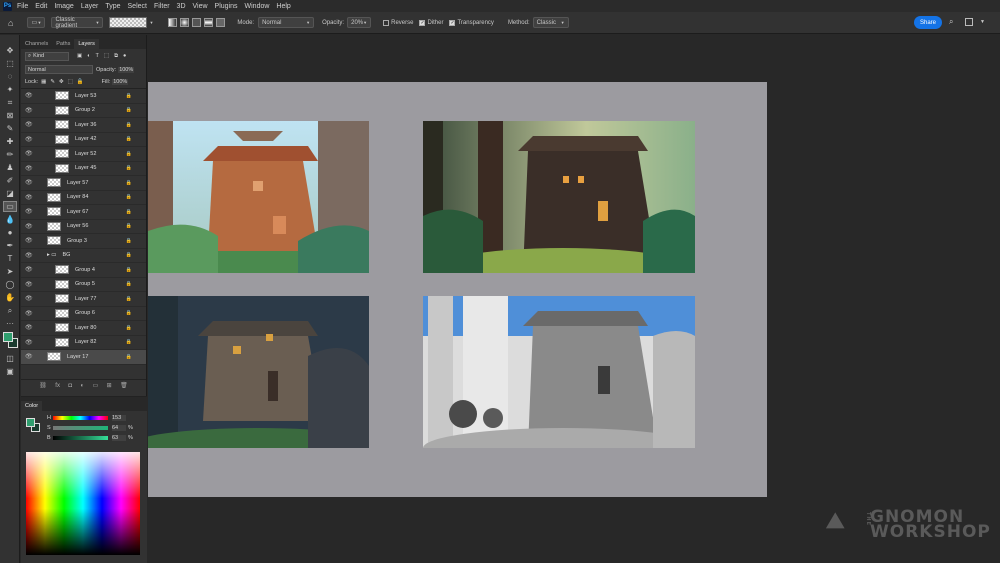  What do you see at coordinates (10, 50) in the screenshot?
I see `move-tool-icon: ✥` at bounding box center [10, 50].